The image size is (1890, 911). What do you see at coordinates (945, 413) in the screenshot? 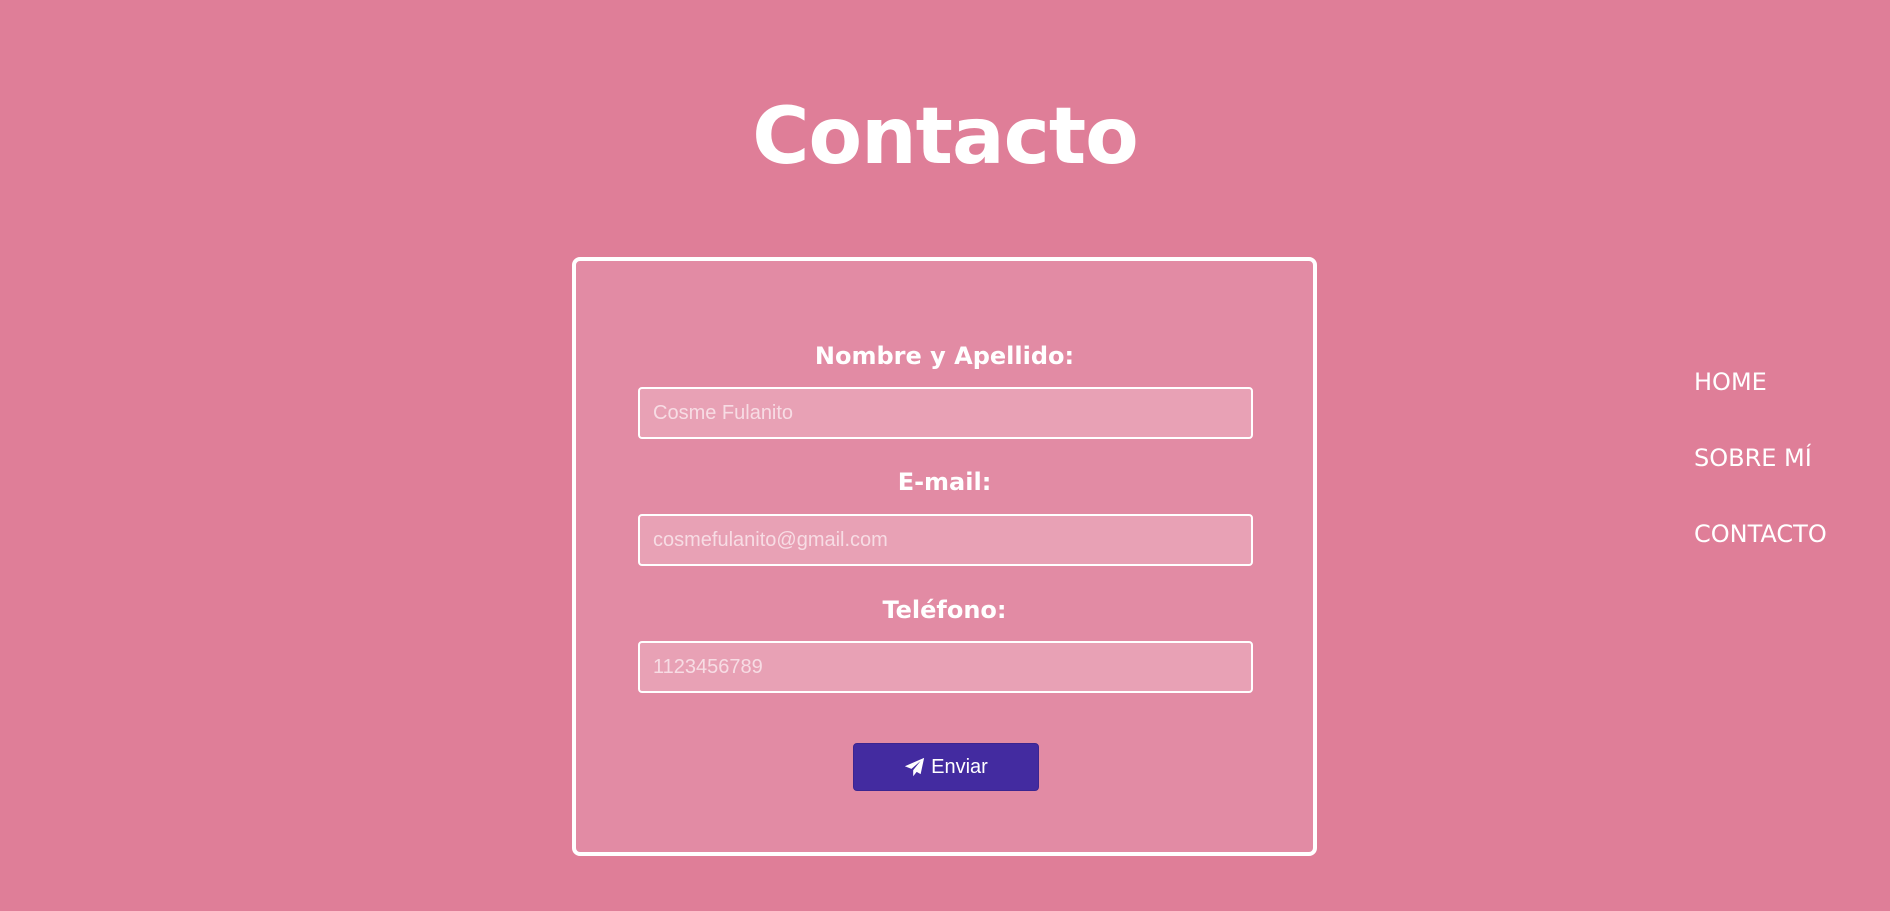
I see `name-input` at bounding box center [945, 413].